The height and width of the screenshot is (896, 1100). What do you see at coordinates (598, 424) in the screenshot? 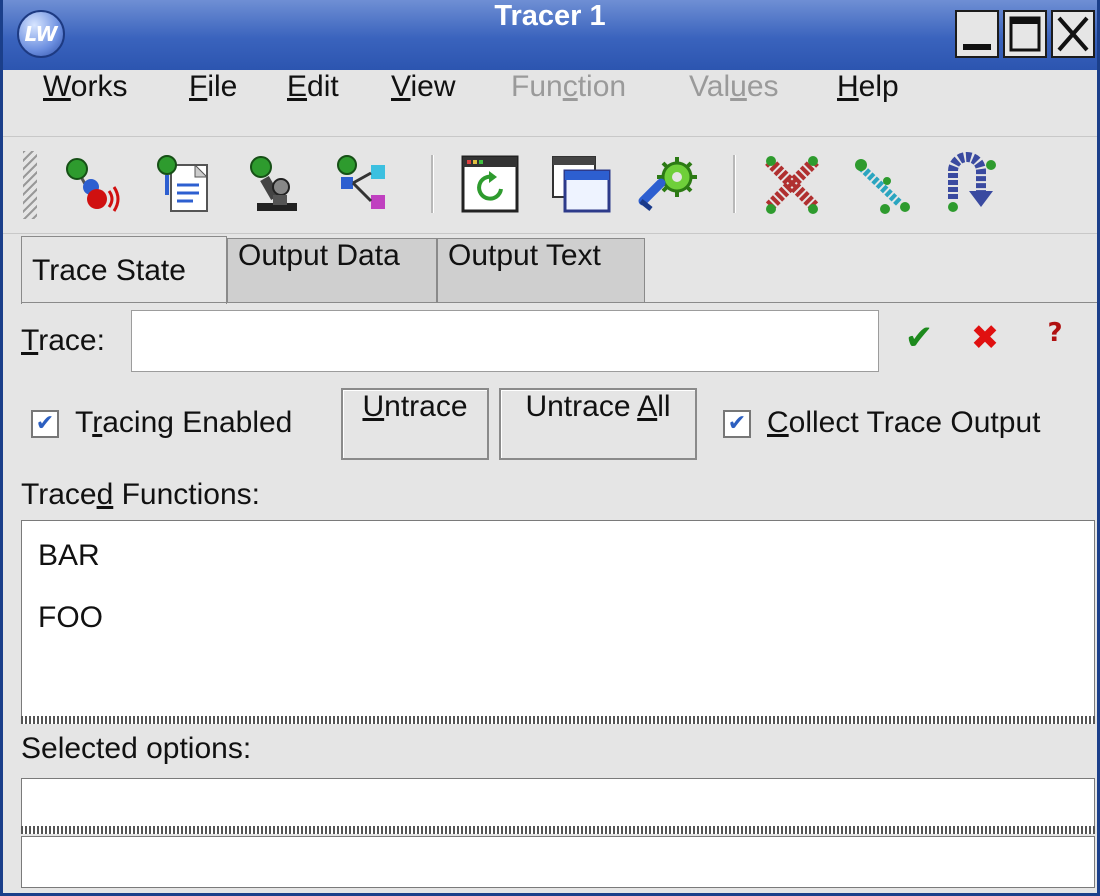
I see `untrace-all-button: Untrace All` at bounding box center [598, 424].